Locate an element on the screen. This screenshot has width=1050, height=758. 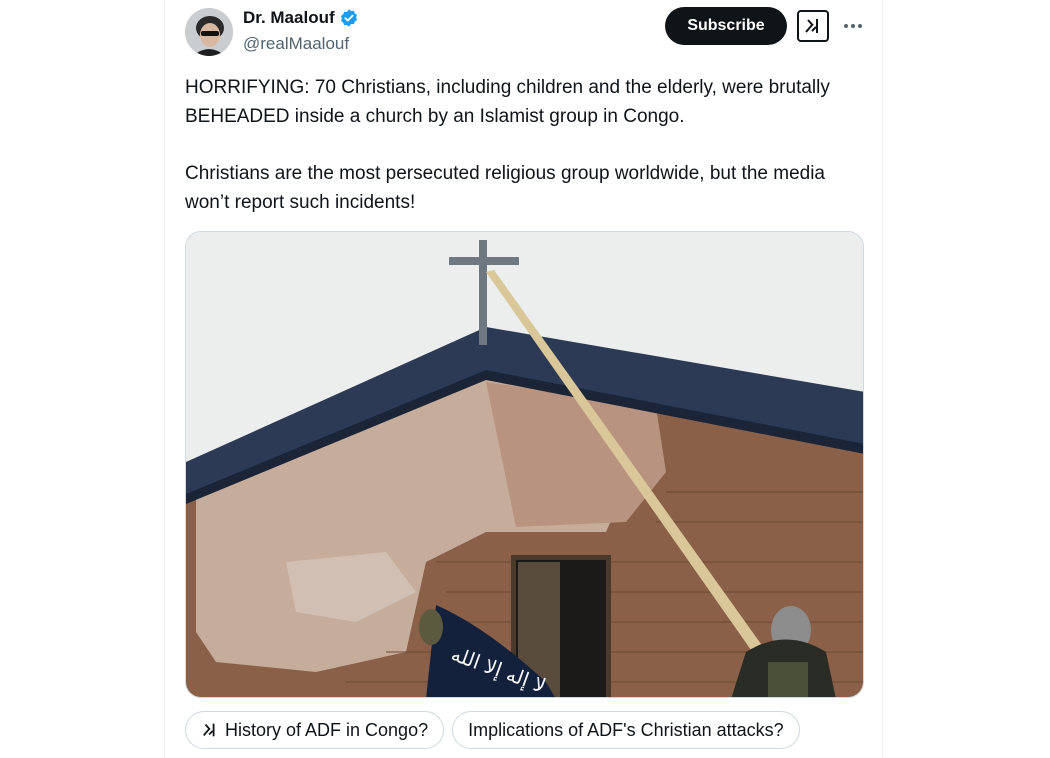
grok-button is located at coordinates (813, 26).